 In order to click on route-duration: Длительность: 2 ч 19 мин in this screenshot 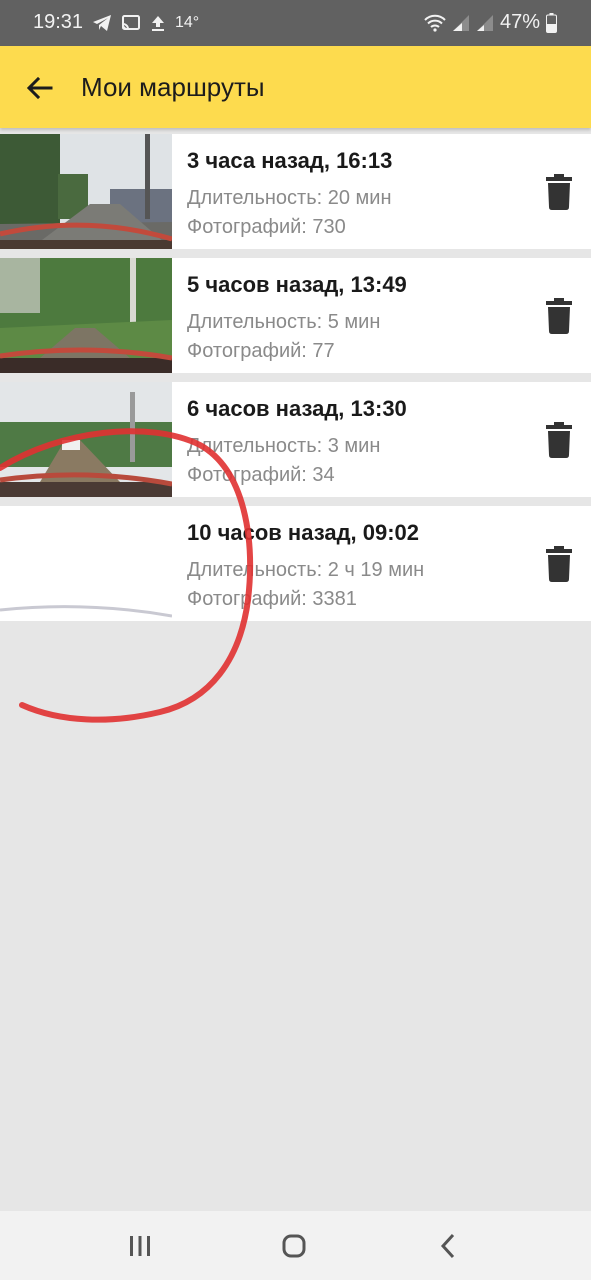, I will do `click(306, 570)`.